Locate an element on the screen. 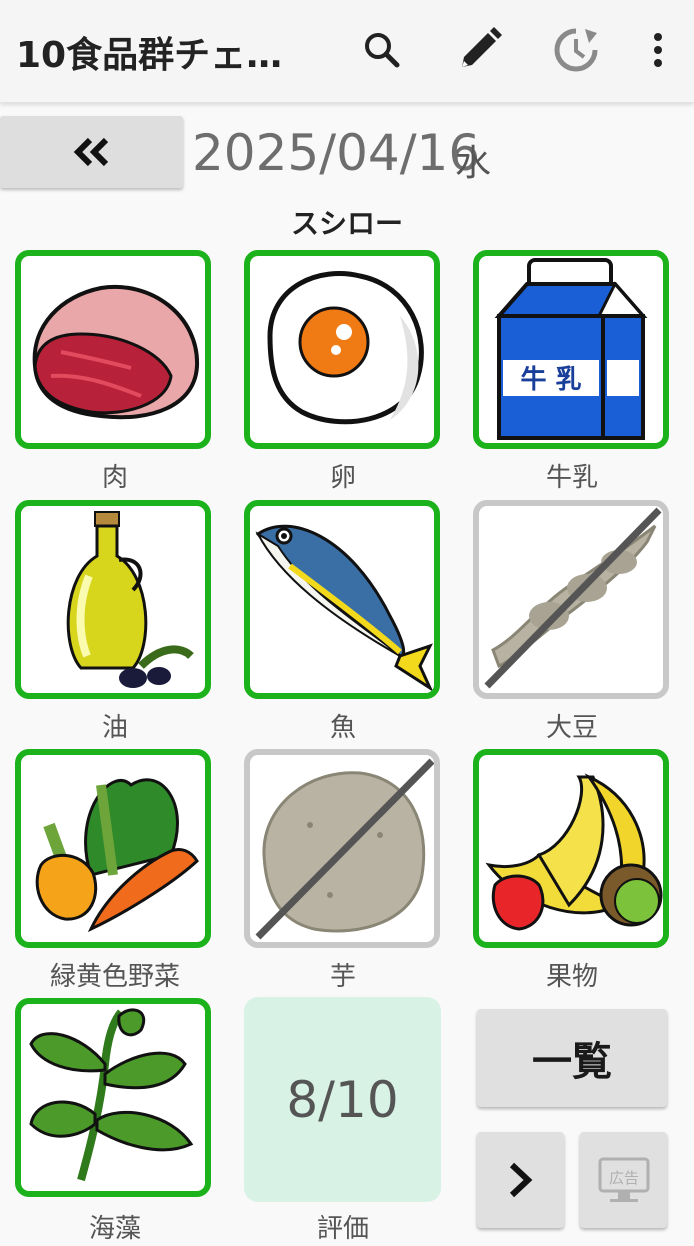 This screenshot has width=694, height=1246. food-label: 肉 is located at coordinates (114, 478).